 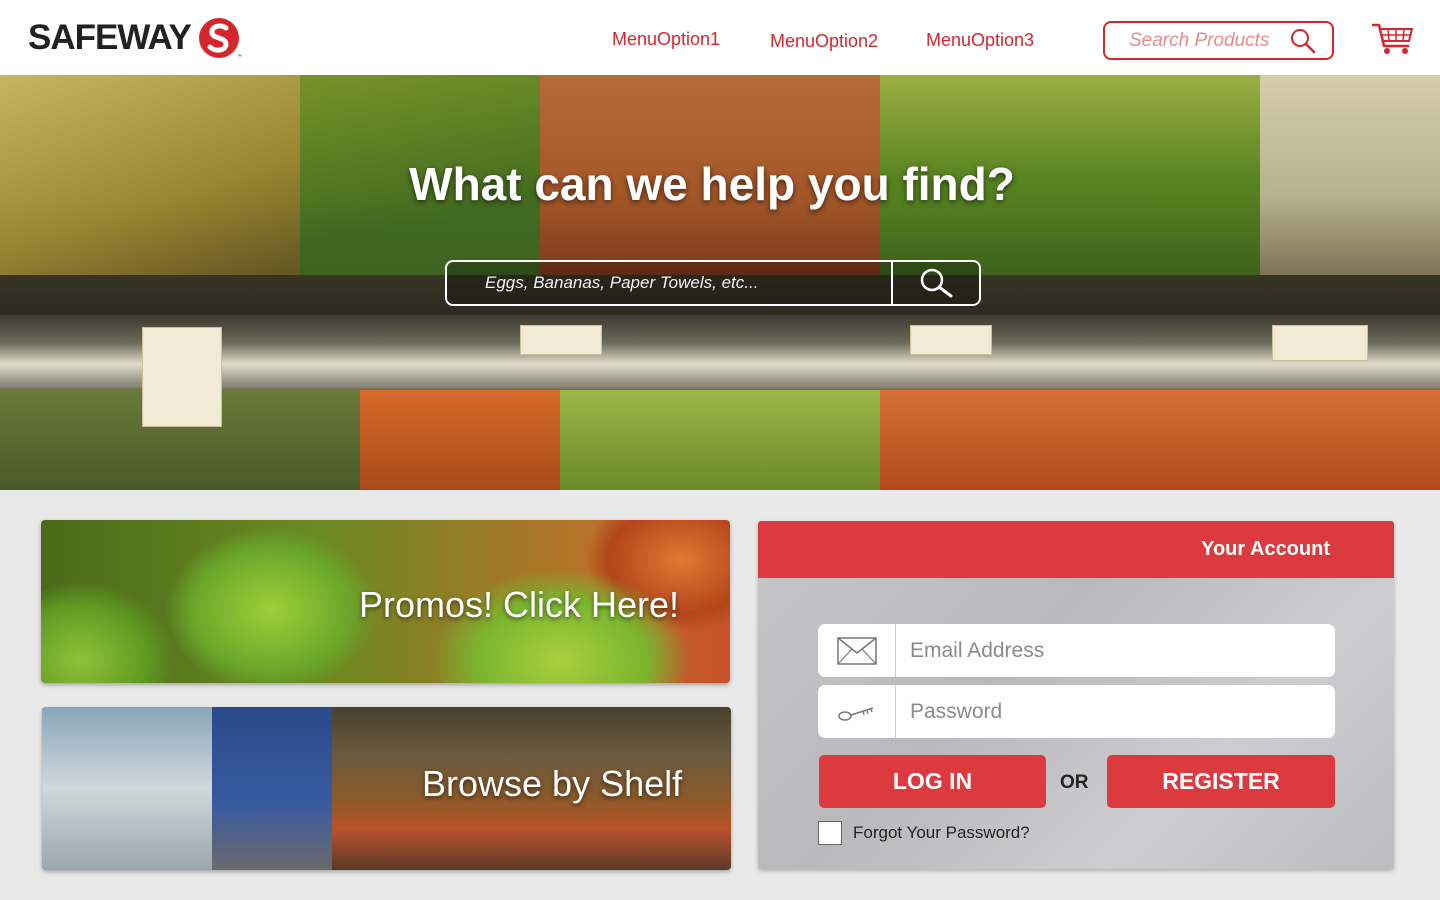 I want to click on forgot-password-row: Forgot Your Password?, so click(x=924, y=833).